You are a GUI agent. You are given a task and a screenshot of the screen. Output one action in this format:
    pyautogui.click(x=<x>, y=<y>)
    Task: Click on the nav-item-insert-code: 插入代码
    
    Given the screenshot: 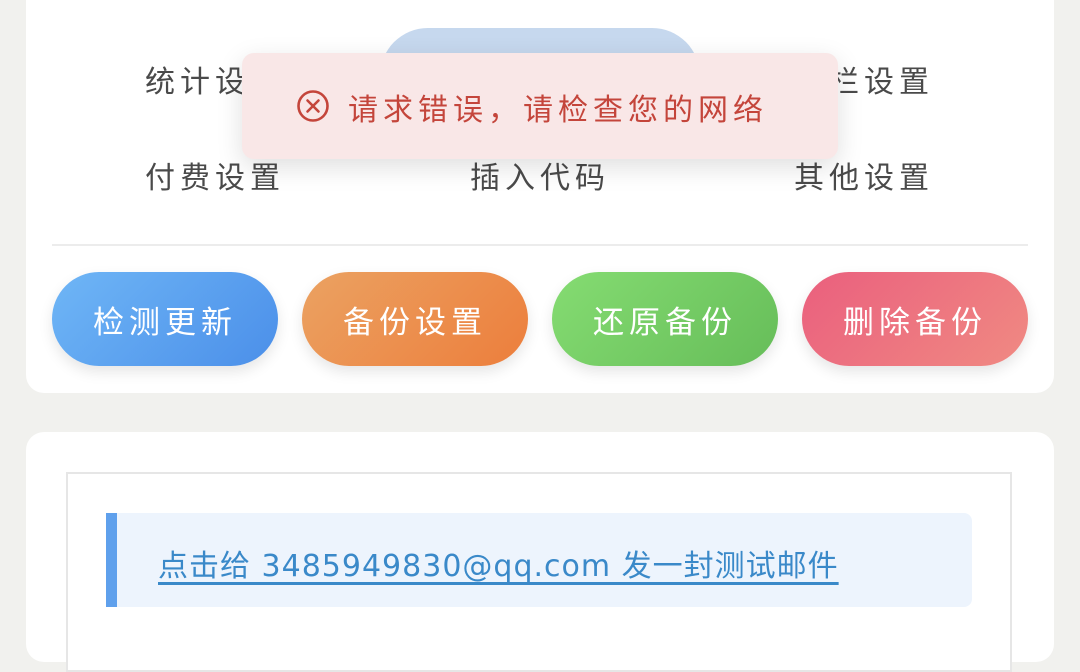 What is the action you would take?
    pyautogui.click(x=540, y=175)
    